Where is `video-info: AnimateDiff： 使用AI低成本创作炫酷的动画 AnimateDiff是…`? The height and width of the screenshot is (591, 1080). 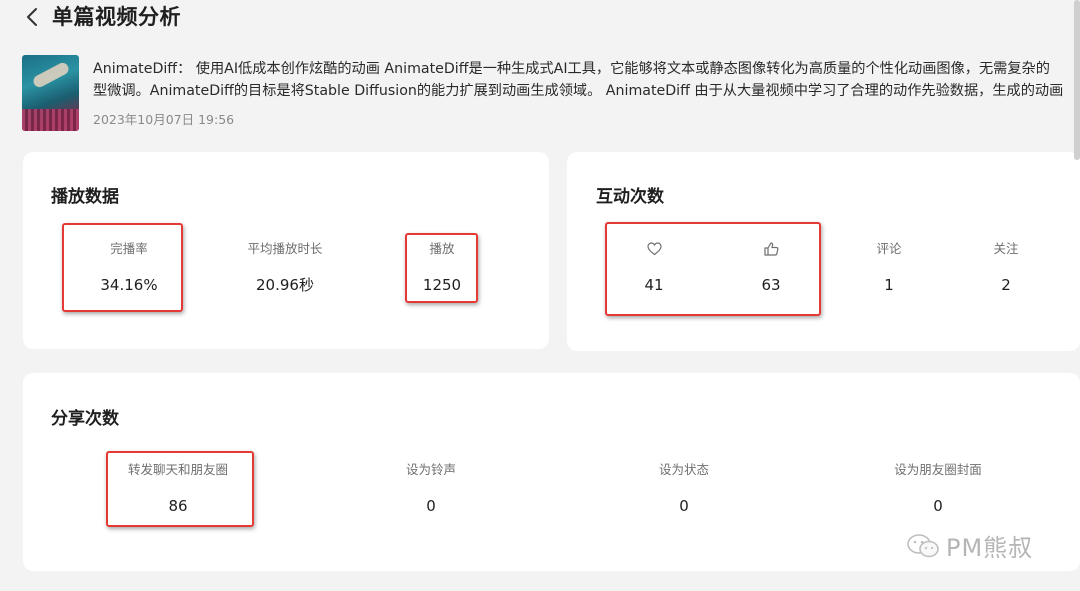
video-info: AnimateDiff： 使用AI低成本创作炫酷的动画 AnimateDiff是… is located at coordinates (551, 94).